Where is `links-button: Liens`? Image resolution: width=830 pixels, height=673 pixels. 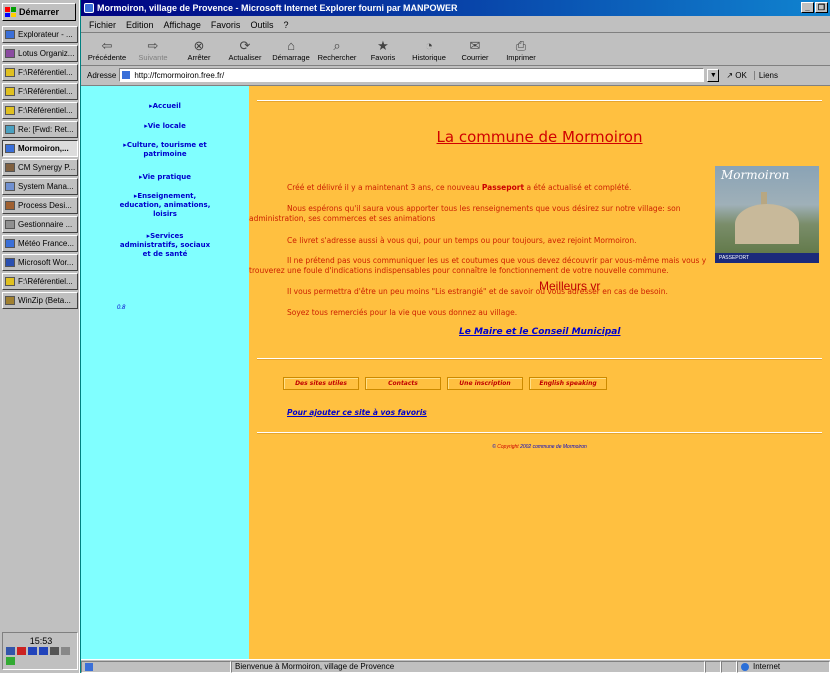 links-button: Liens is located at coordinates (765, 75).